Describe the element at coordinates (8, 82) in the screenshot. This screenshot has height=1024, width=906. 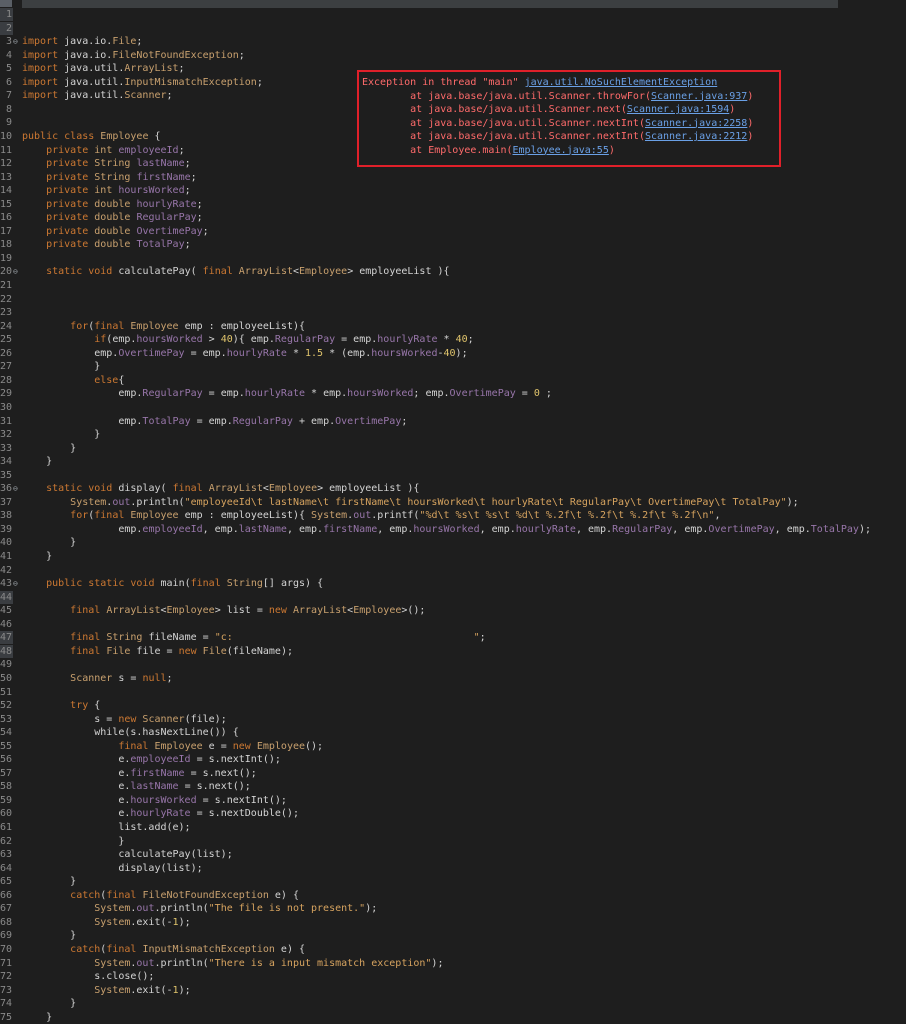
I see `line-number: 6` at that location.